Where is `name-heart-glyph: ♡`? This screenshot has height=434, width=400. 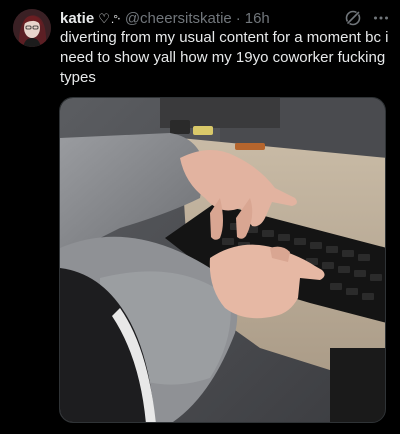 name-heart-glyph: ♡ is located at coordinates (104, 18).